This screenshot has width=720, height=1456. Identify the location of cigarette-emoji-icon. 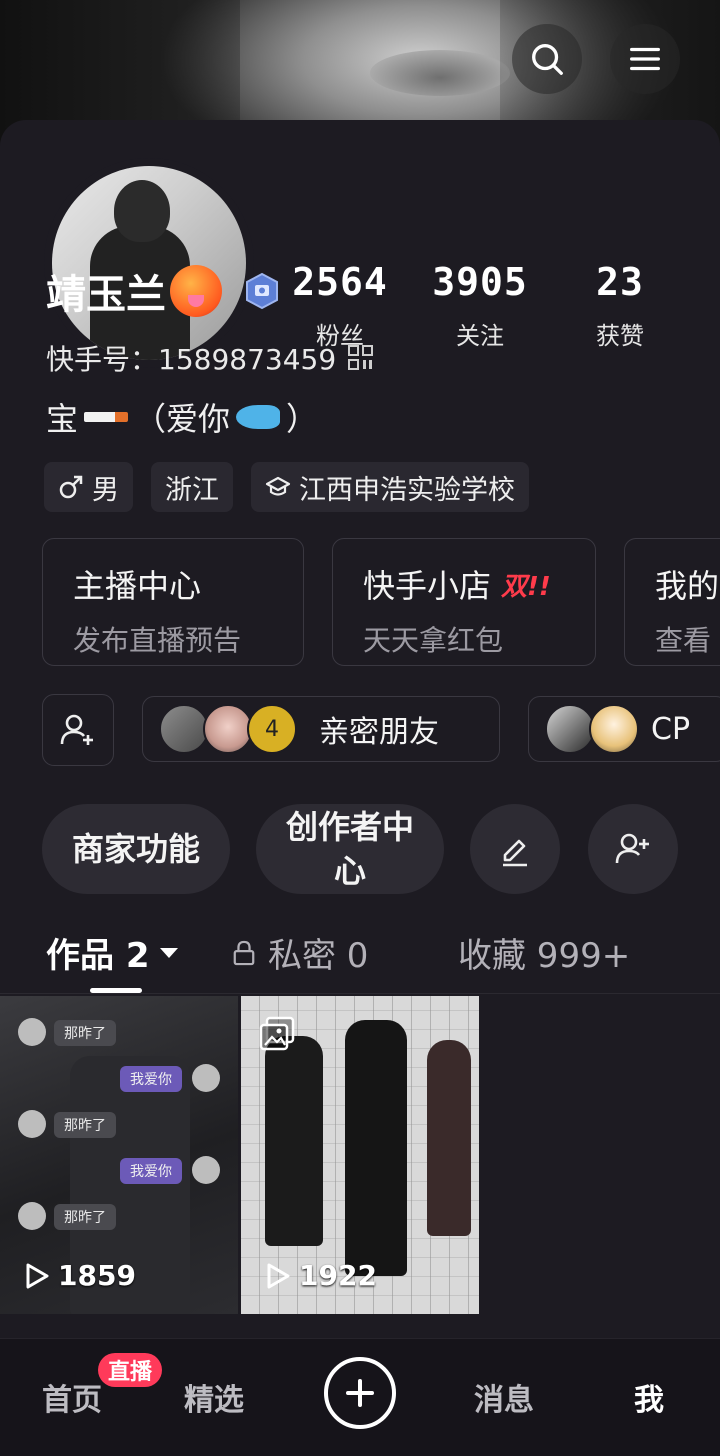
(106, 417).